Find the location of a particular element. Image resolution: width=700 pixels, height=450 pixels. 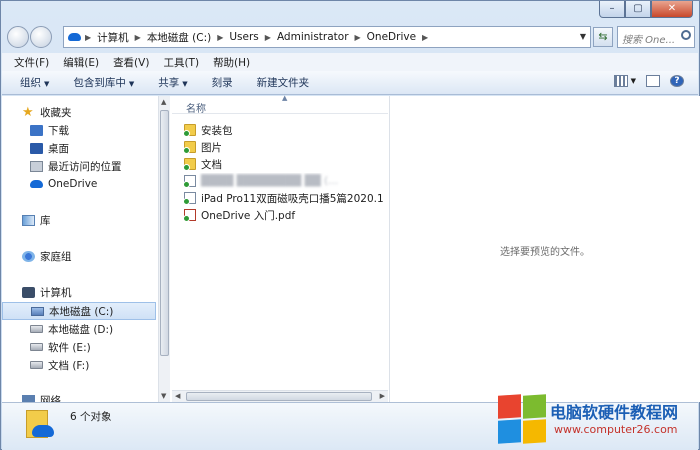

computer-icon is located at coordinates (28, 292).